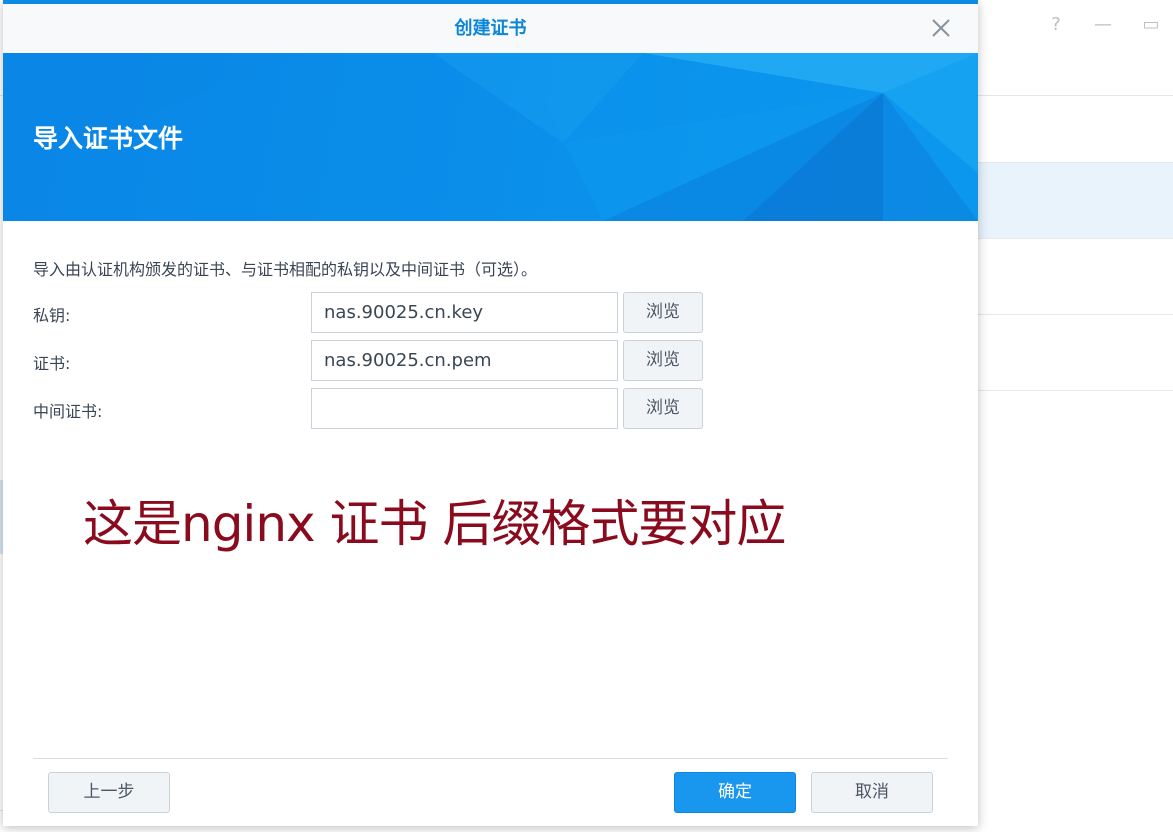  Describe the element at coordinates (52, 363) in the screenshot. I see `certificate-label: 证书:` at that location.